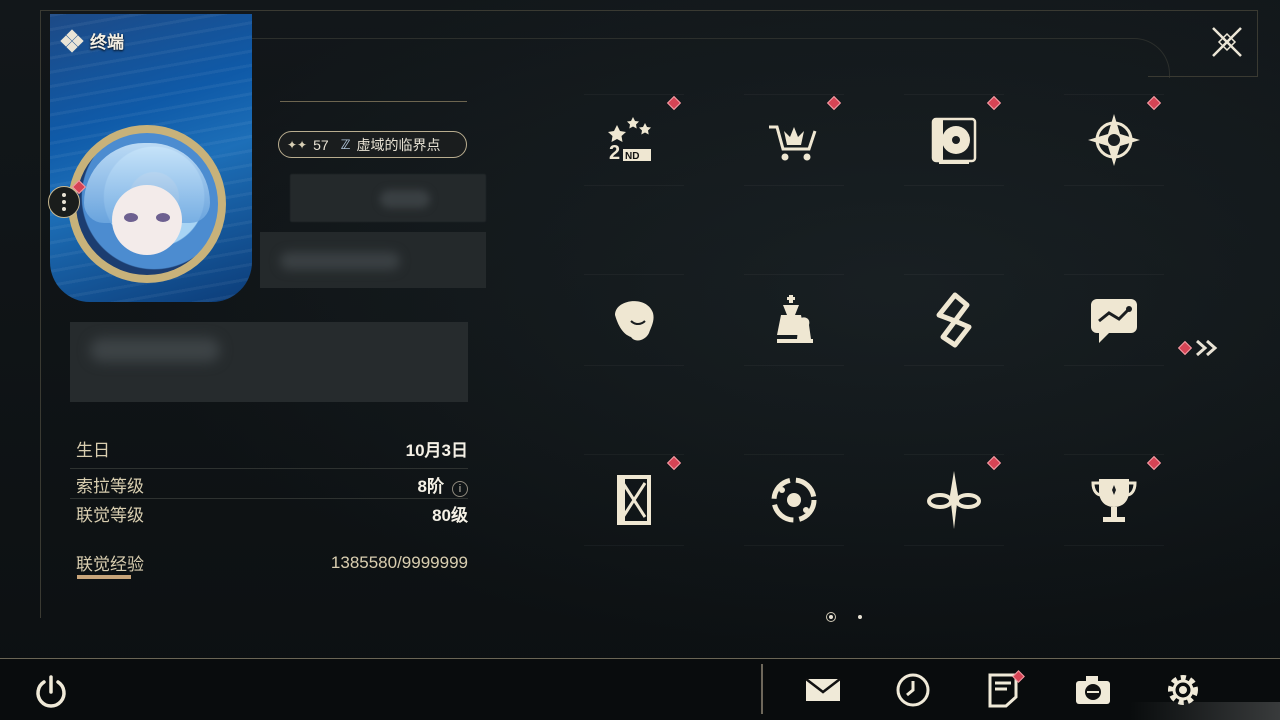 This screenshot has width=1280, height=720. Describe the element at coordinates (430, 486) in the screenshot. I see `sola-value: 8阶` at that location.